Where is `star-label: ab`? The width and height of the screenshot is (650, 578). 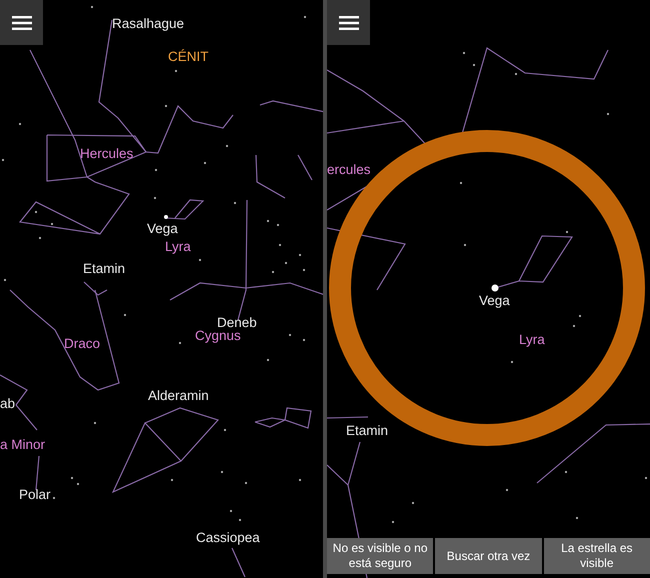 star-label: ab is located at coordinates (8, 404).